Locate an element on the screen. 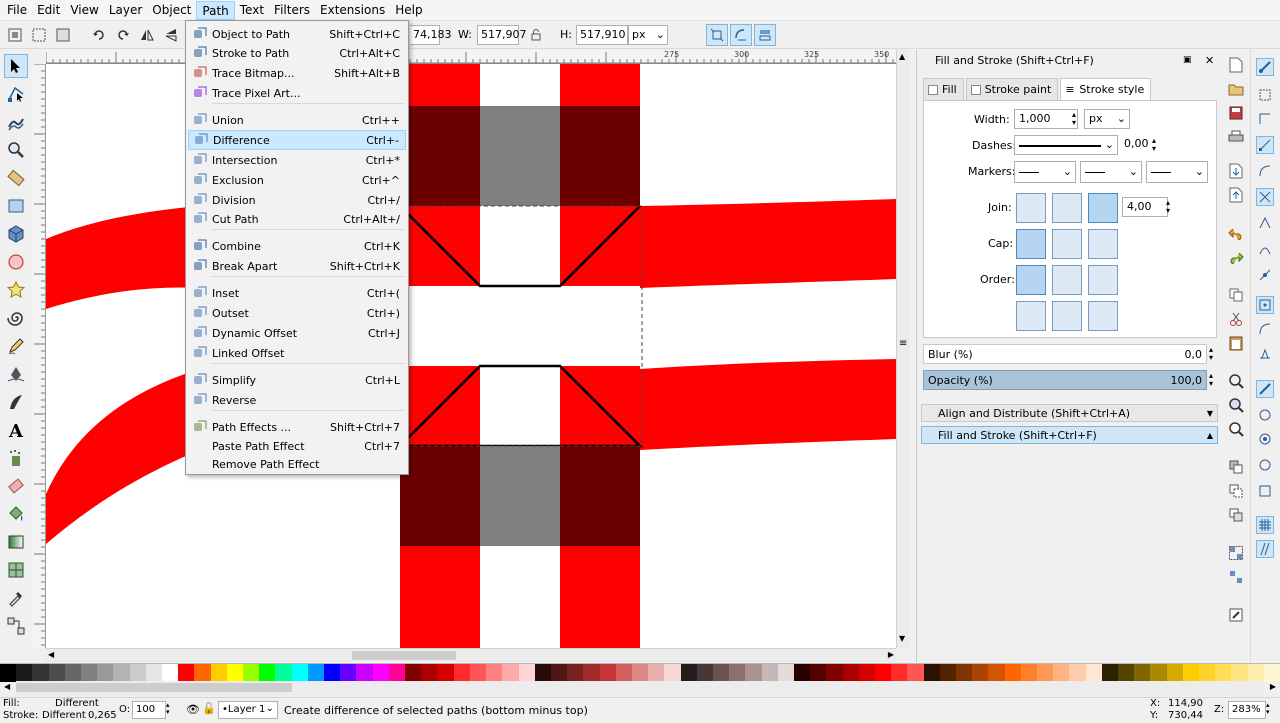 Image resolution: width=1280 pixels, height=723 pixels. snap-grid-toggle-icon is located at coordinates (1265, 525).